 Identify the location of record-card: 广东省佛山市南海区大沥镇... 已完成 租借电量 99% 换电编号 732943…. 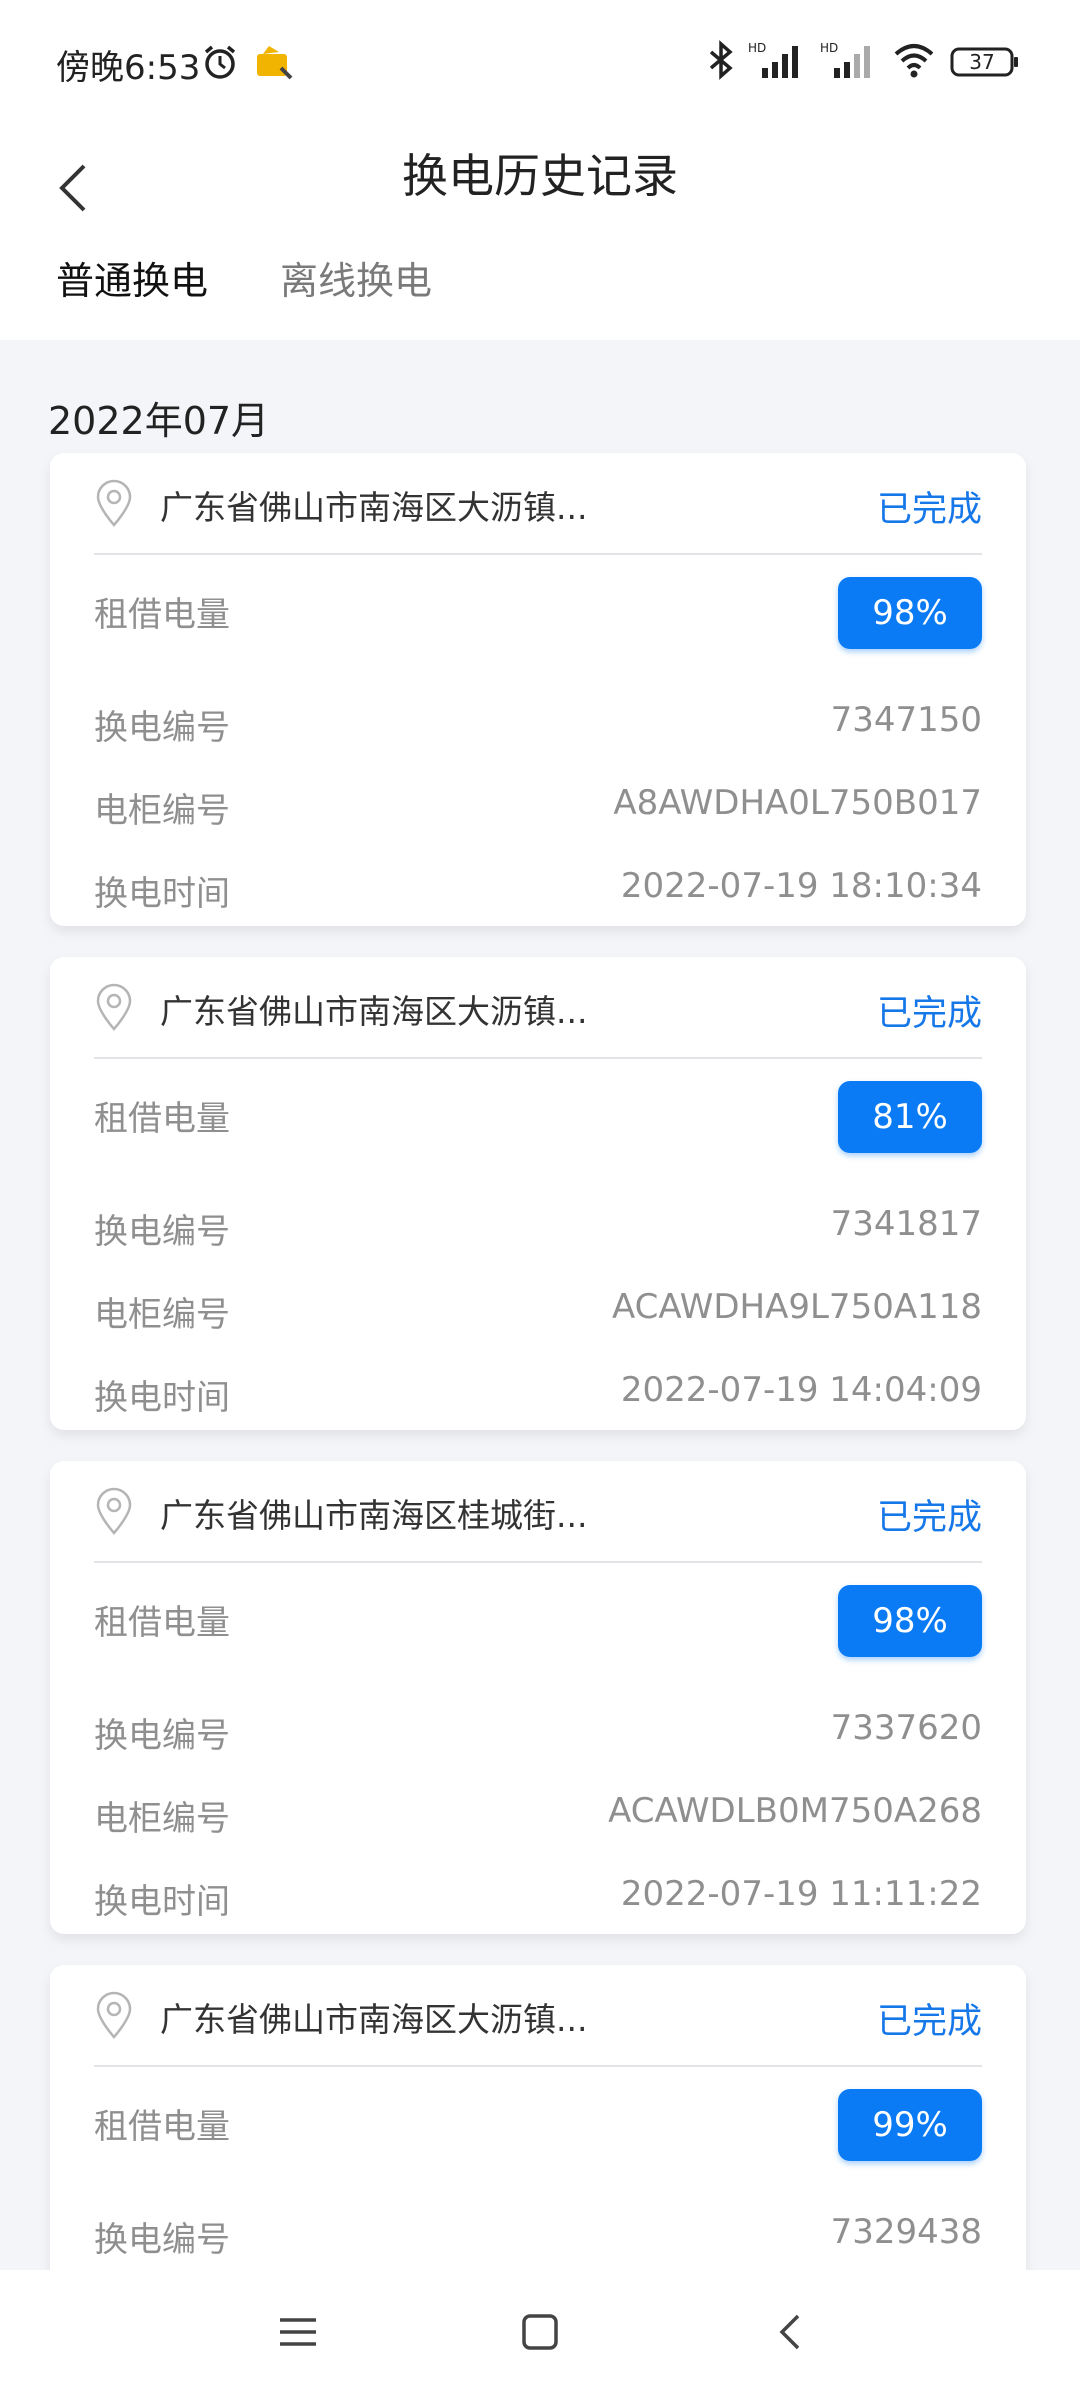
(538, 2117).